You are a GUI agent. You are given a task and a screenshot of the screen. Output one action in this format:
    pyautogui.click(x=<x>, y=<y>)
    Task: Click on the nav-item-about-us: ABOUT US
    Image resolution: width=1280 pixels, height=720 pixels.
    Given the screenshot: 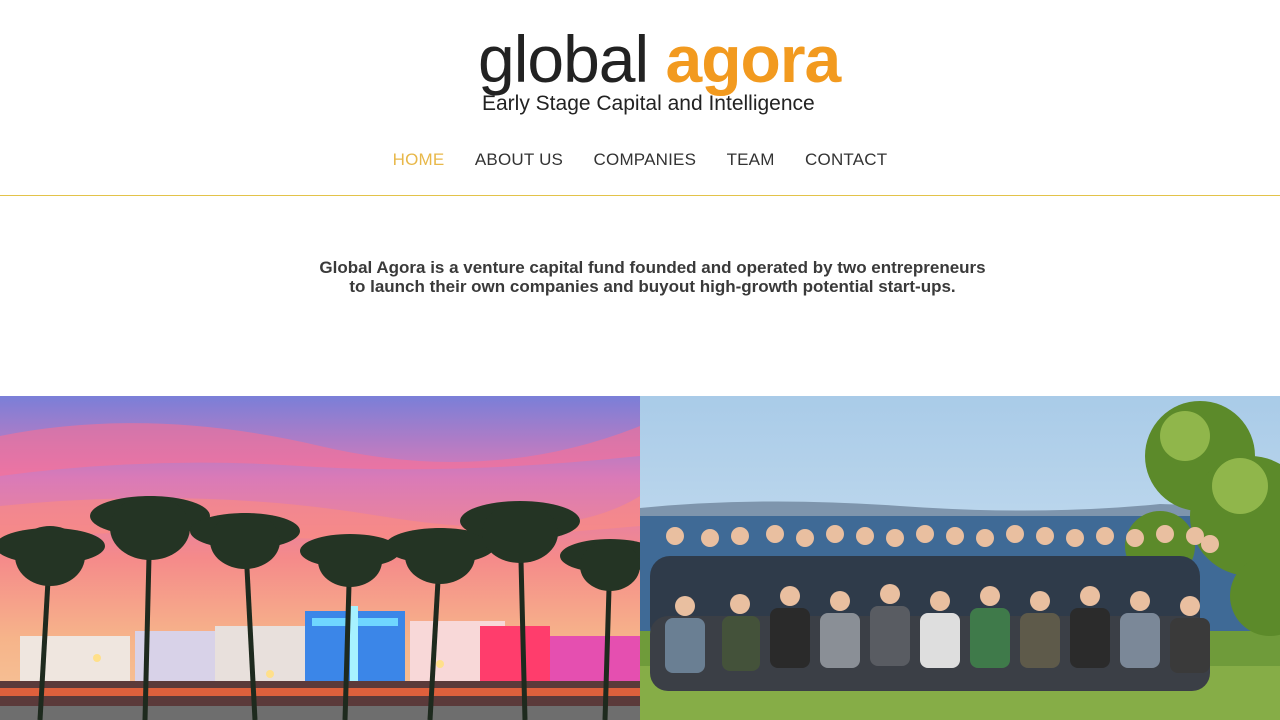 What is the action you would take?
    pyautogui.click(x=519, y=160)
    